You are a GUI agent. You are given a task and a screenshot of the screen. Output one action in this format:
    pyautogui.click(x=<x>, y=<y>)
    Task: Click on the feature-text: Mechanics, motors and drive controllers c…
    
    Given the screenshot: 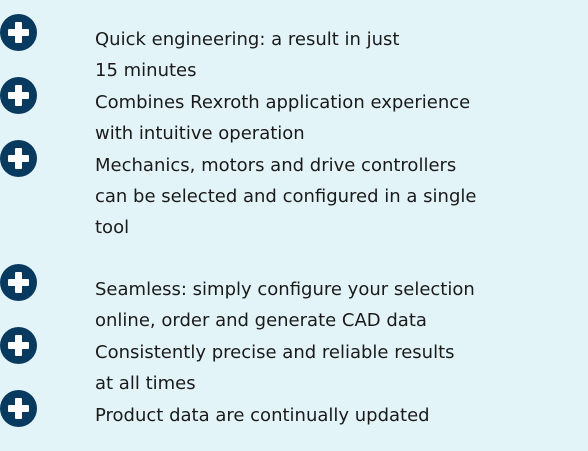 What is the action you would take?
    pyautogui.click(x=286, y=196)
    